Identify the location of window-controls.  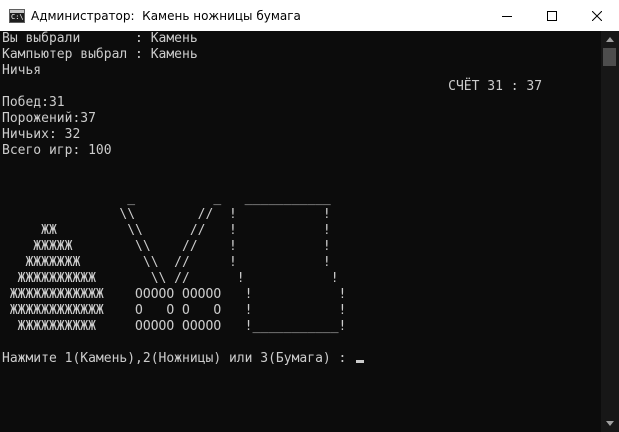
(551, 15).